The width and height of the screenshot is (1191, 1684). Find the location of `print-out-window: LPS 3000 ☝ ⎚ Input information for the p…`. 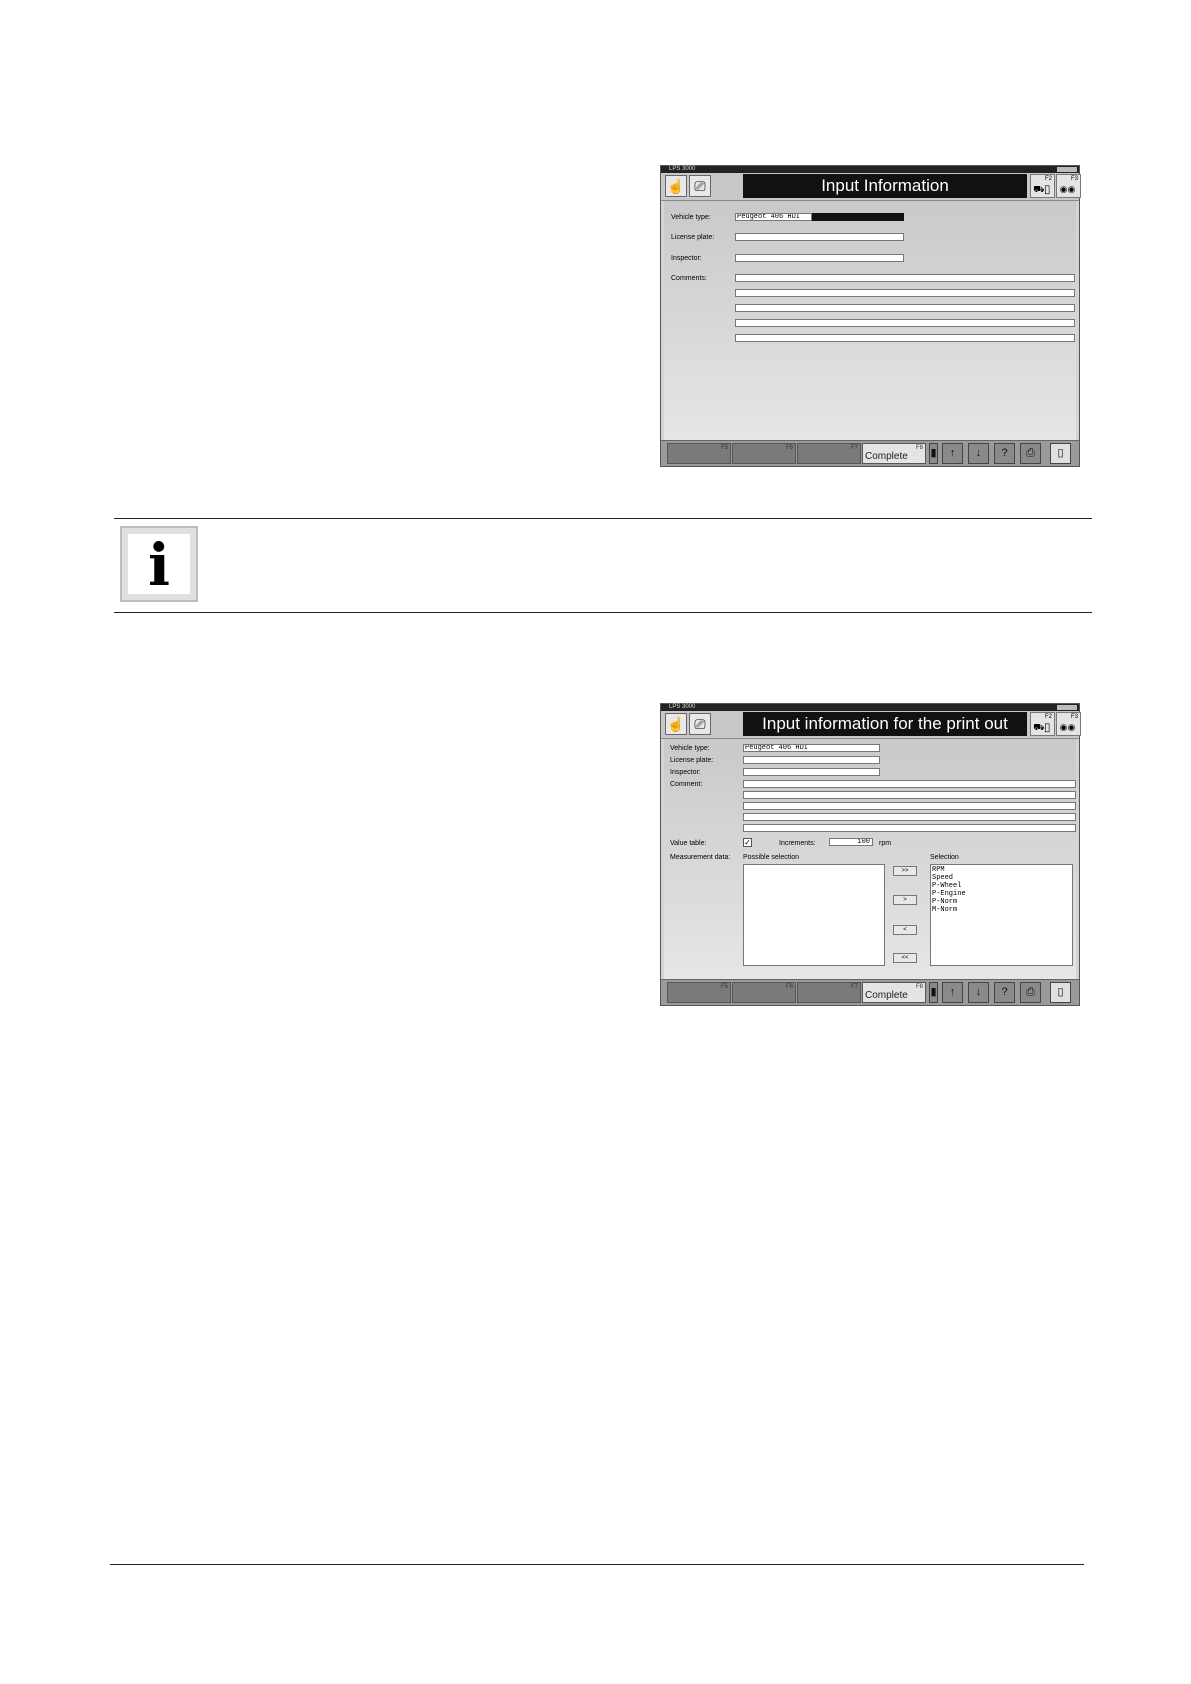

print-out-window: LPS 3000 ☝ ⎚ Input information for the p… is located at coordinates (870, 854).